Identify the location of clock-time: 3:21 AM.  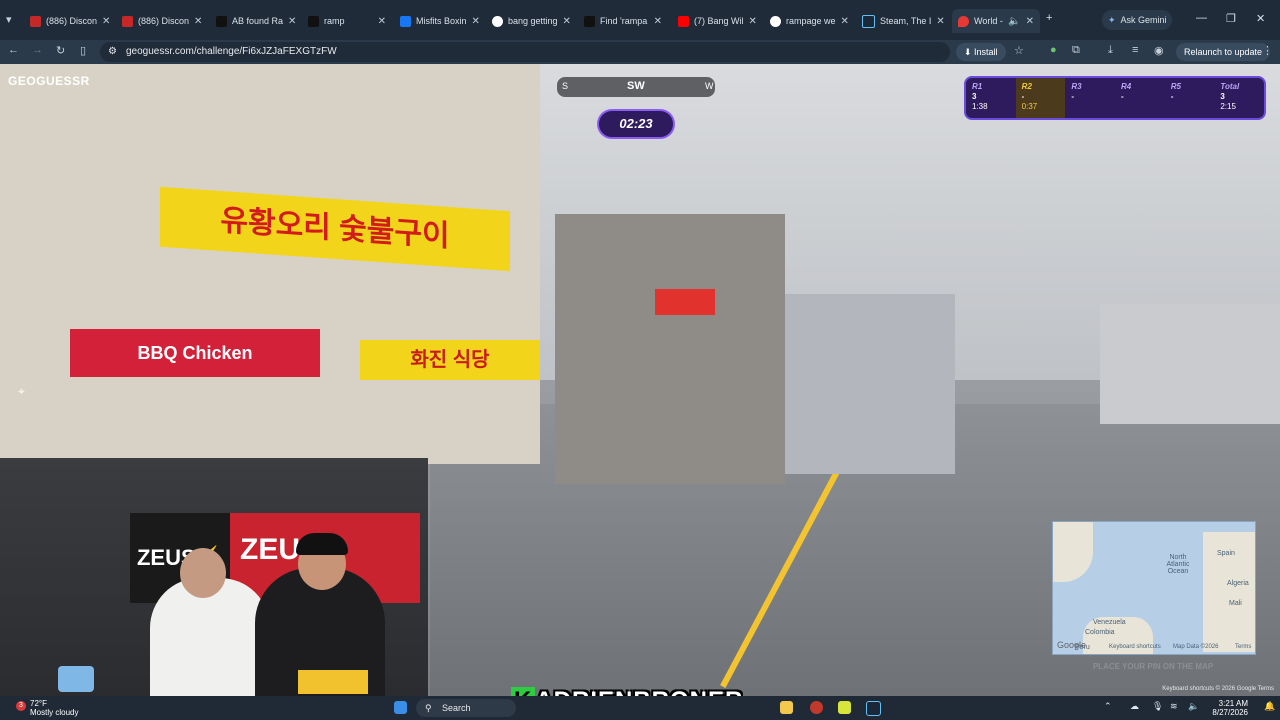
(1233, 703).